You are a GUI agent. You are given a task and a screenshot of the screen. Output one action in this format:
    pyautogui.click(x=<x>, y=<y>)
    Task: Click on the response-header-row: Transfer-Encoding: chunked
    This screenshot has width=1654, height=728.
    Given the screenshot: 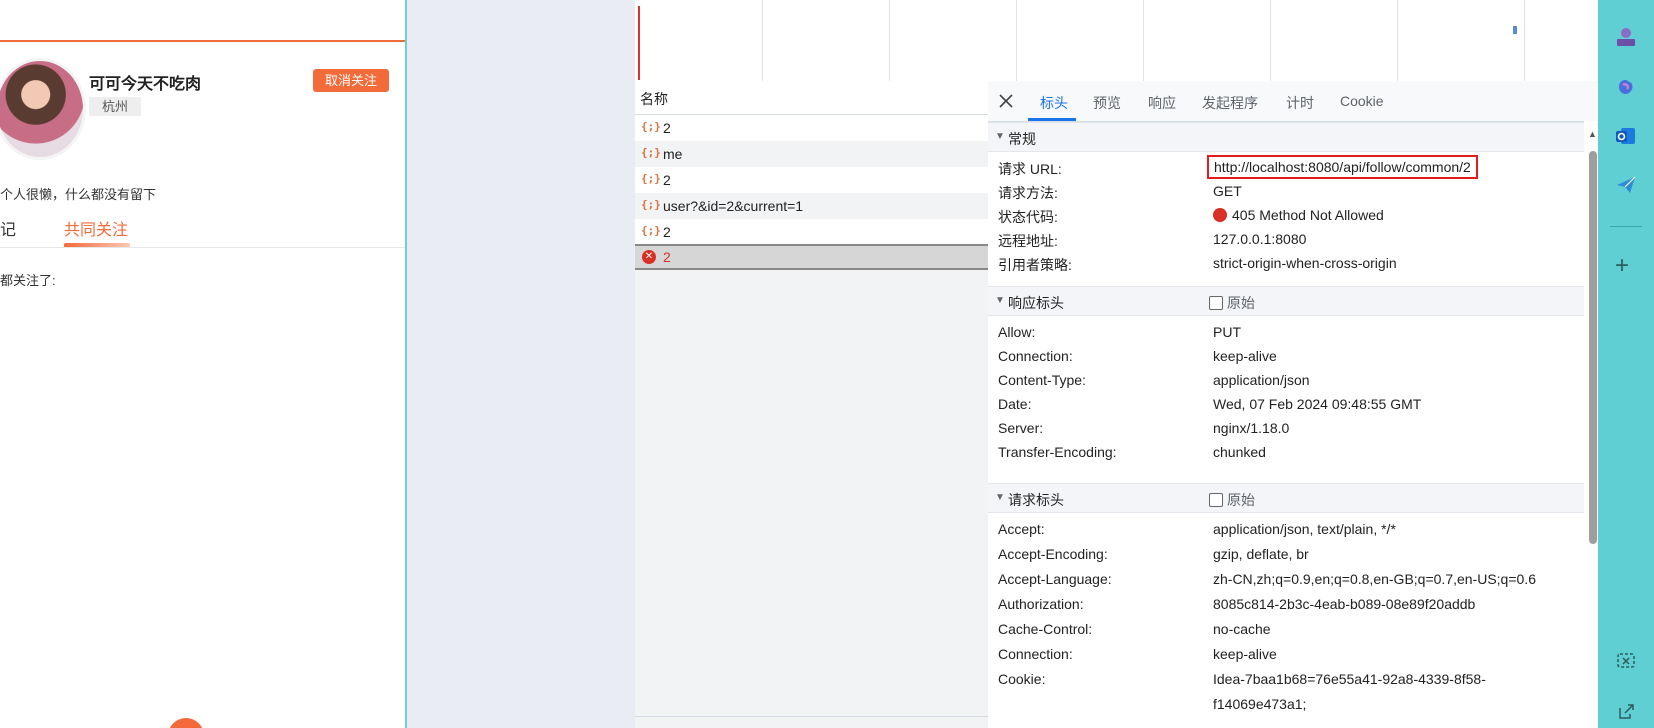 What is the action you would take?
    pyautogui.click(x=1286, y=453)
    